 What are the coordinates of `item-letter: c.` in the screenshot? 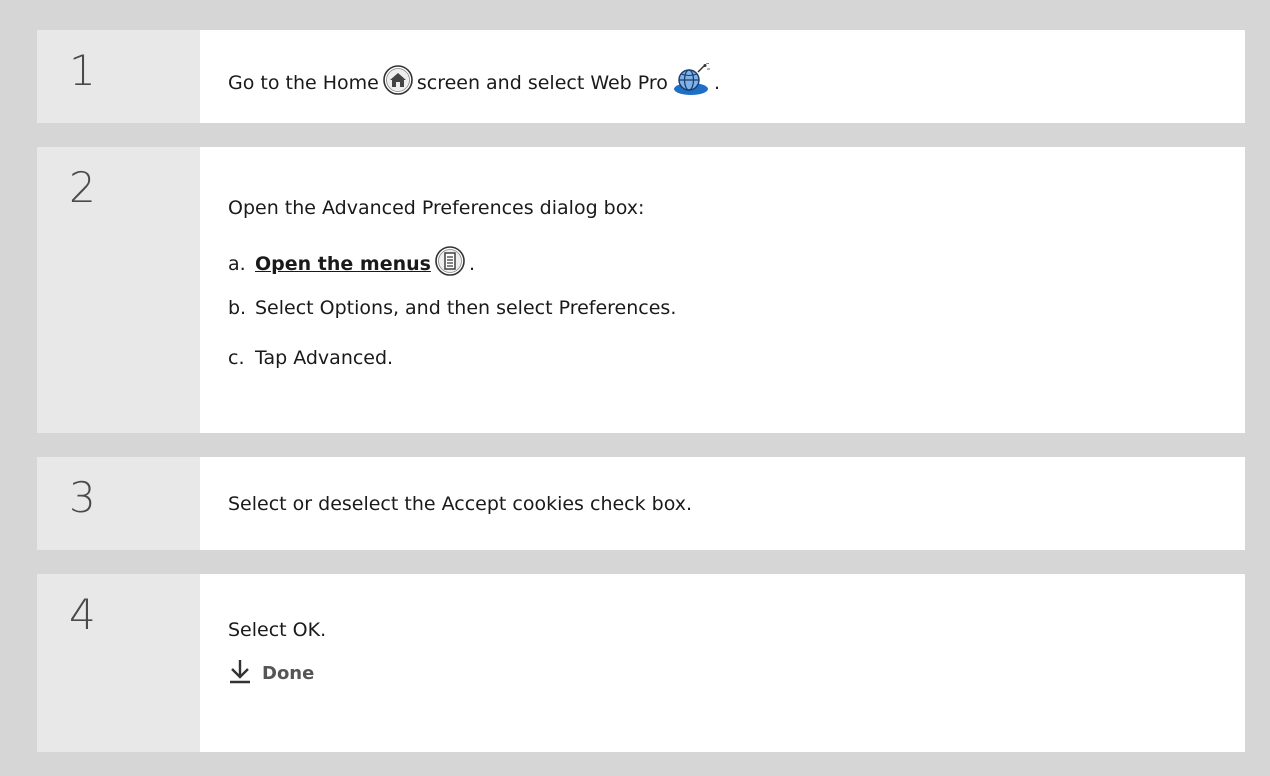 It's located at (236, 358).